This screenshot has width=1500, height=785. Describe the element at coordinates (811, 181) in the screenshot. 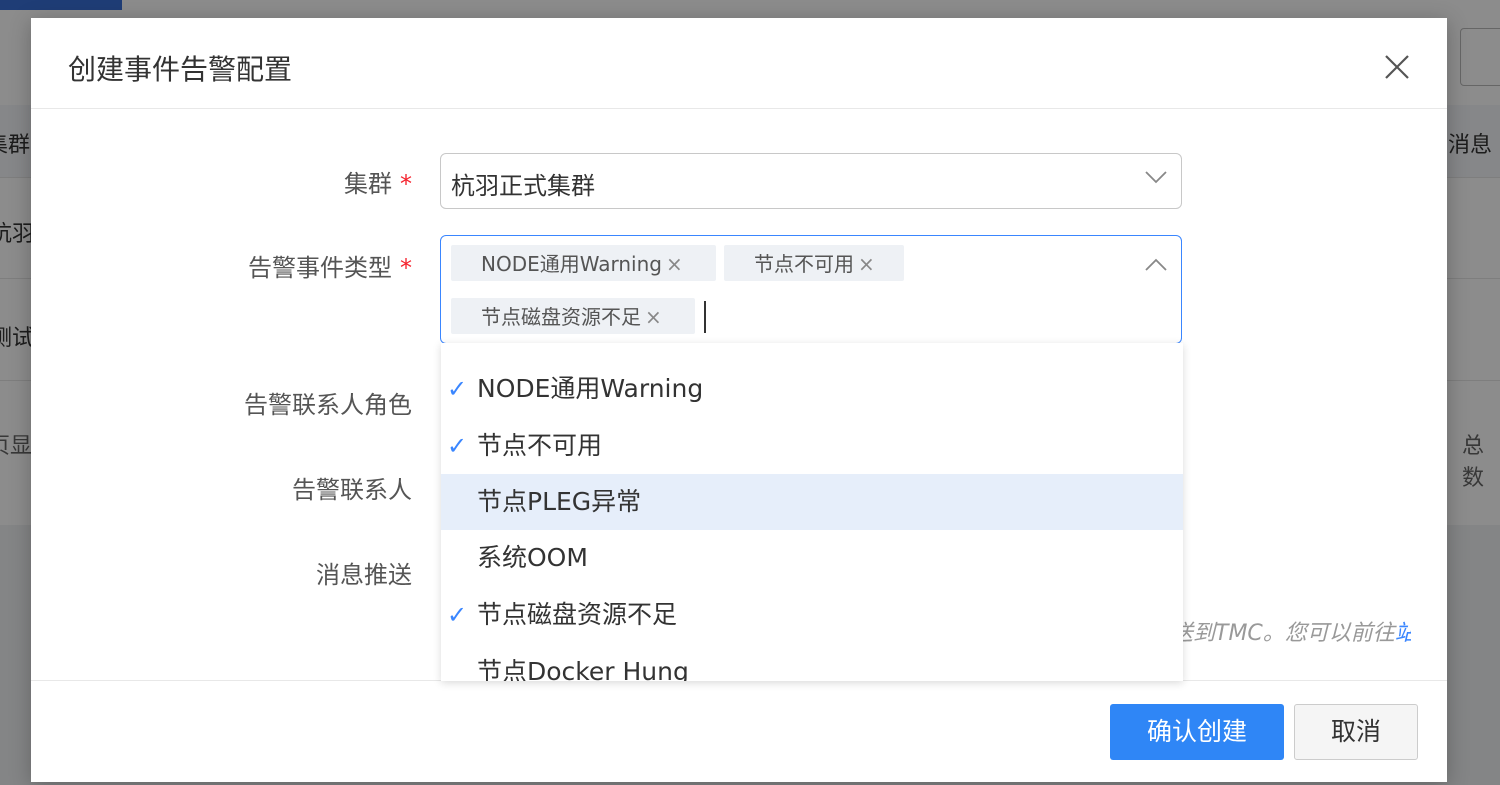

I see `cluster-select: 杭羽正式集群` at that location.